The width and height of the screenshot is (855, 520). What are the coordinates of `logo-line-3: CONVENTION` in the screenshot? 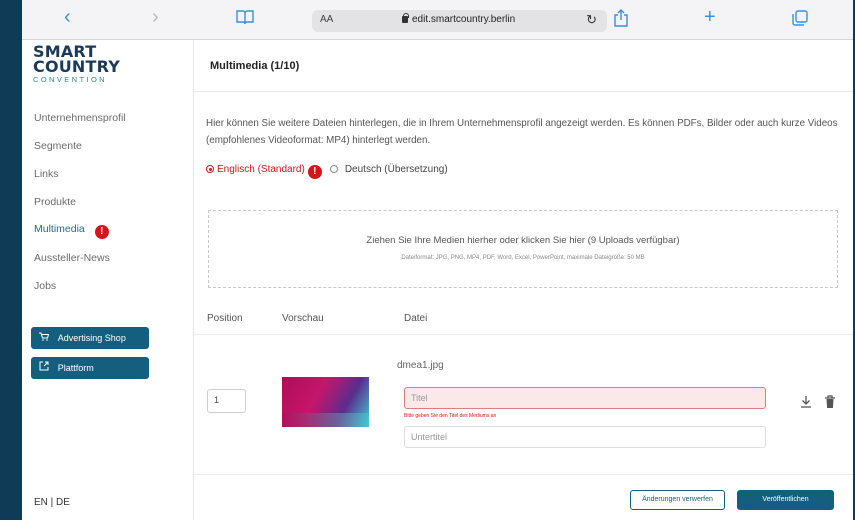 It's located at (70, 79).